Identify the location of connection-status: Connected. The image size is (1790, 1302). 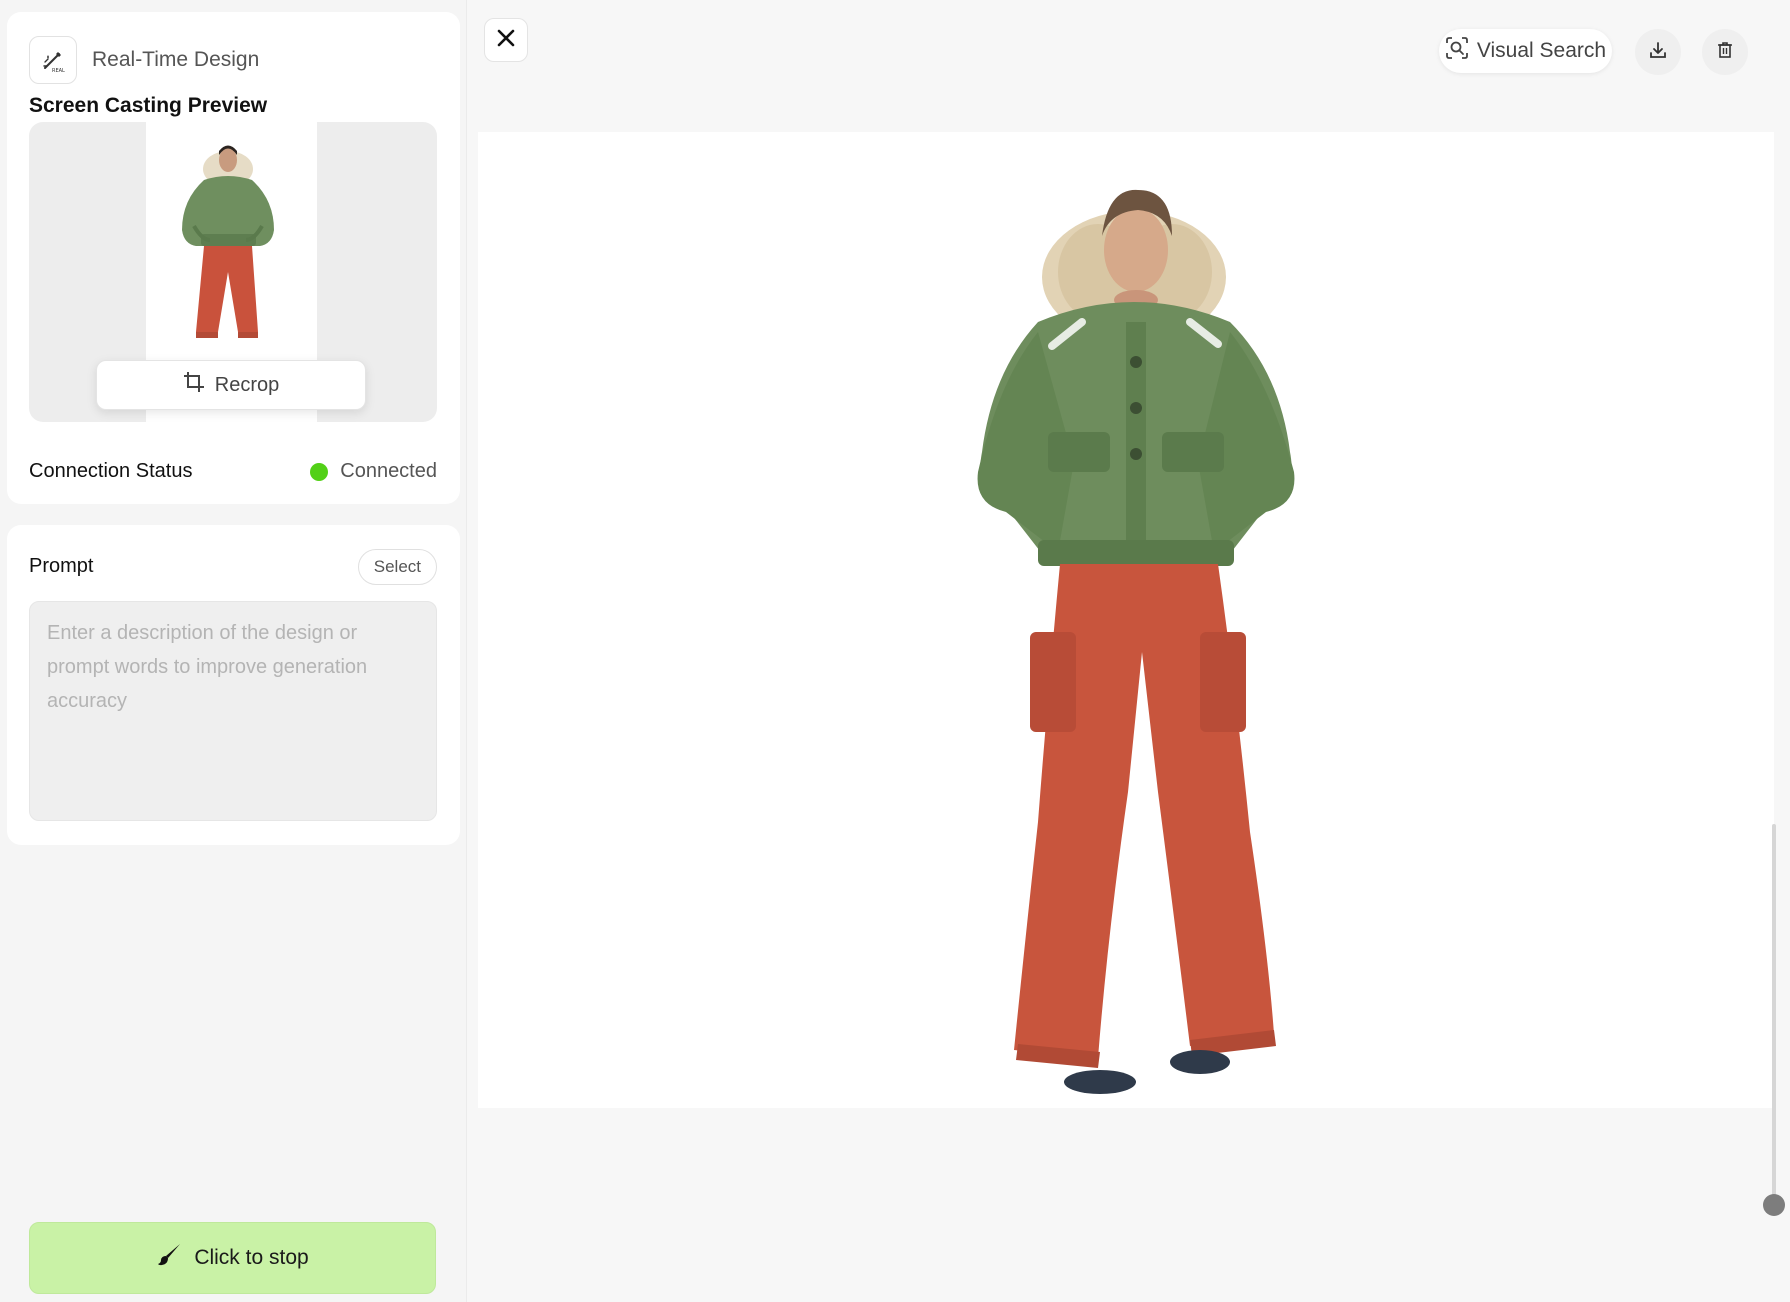
(373, 471).